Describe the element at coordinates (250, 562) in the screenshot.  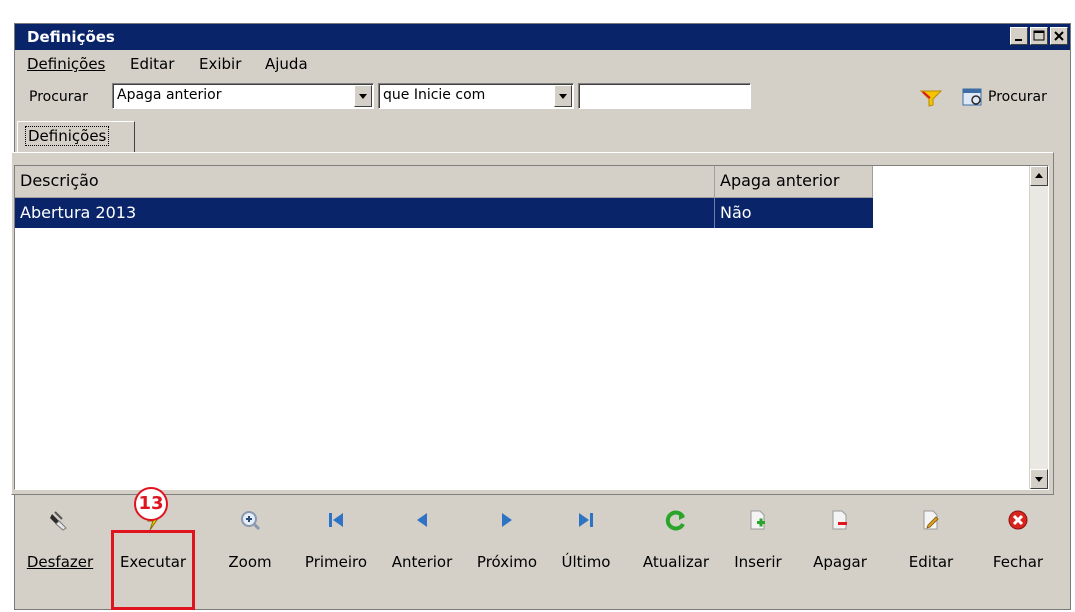
I see `zoom-label: Zoom` at that location.